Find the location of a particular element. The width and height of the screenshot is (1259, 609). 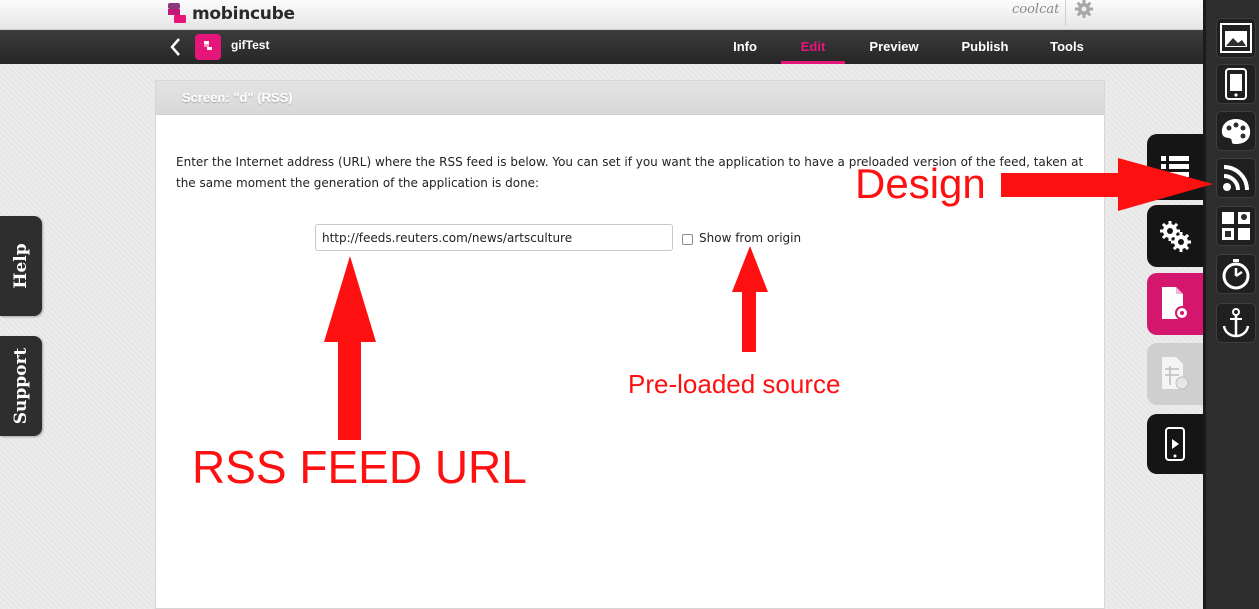

preloaded-annotation: Pre-loaded source is located at coordinates (734, 384).